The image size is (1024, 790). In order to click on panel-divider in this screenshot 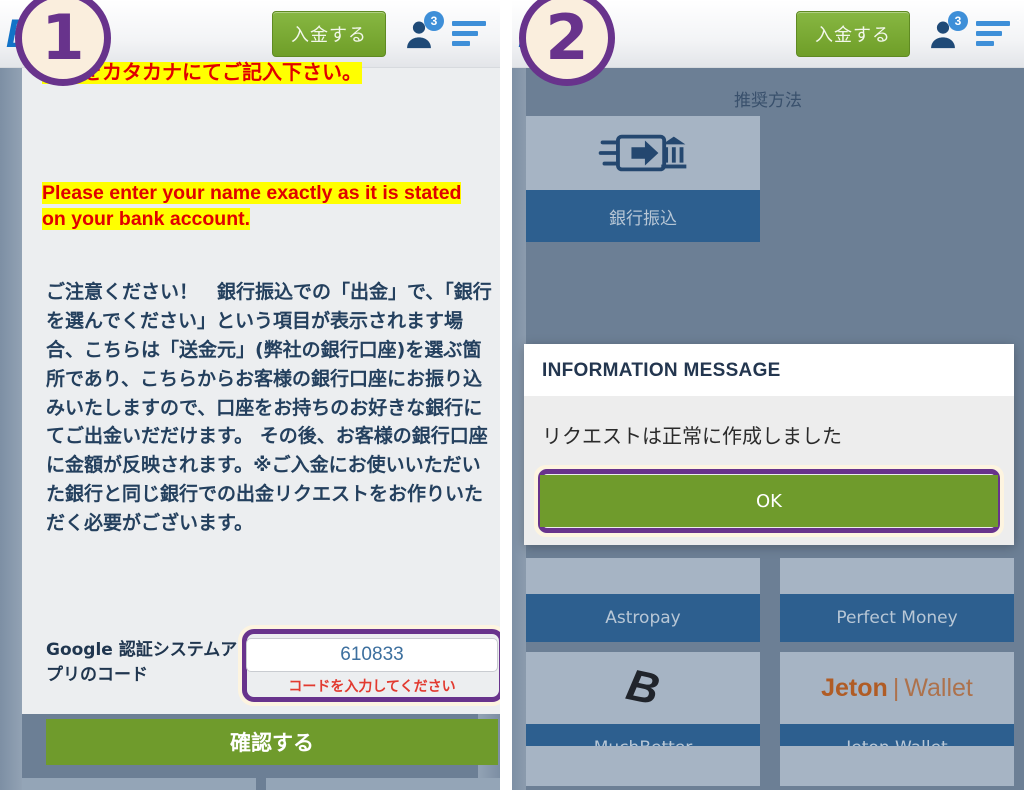, I will do `click(506, 395)`.